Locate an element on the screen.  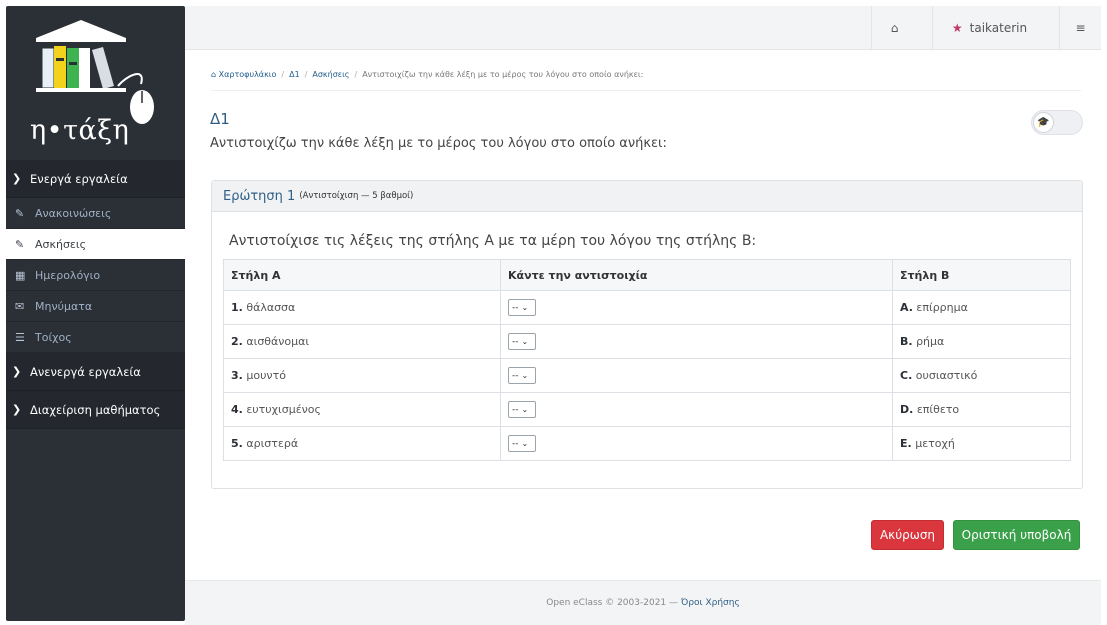
row-number: 5. is located at coordinates (237, 443).